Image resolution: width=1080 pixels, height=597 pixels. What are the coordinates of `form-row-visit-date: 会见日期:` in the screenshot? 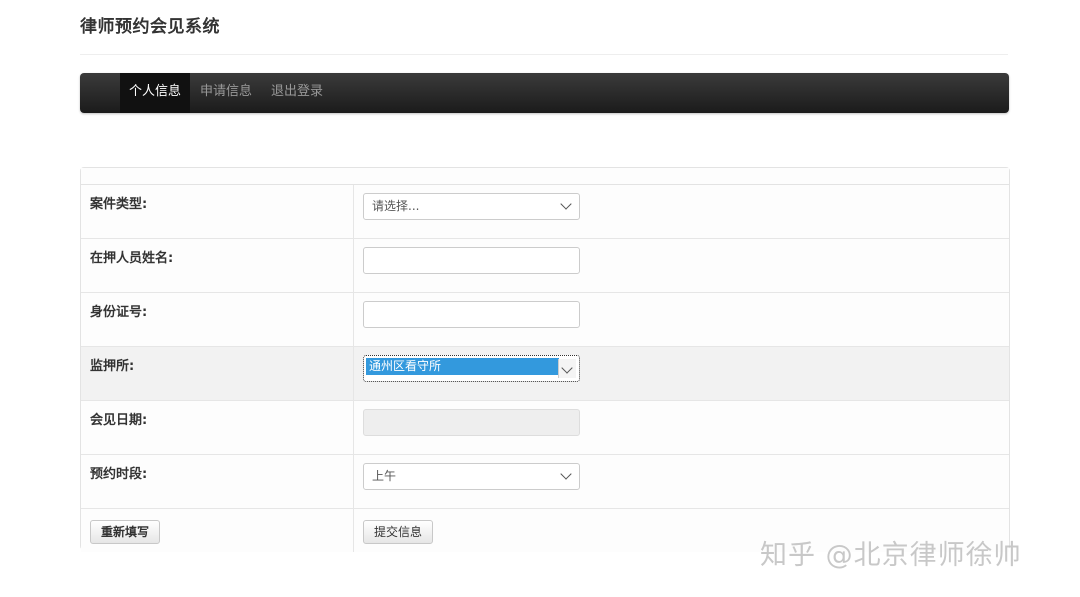 It's located at (545, 428).